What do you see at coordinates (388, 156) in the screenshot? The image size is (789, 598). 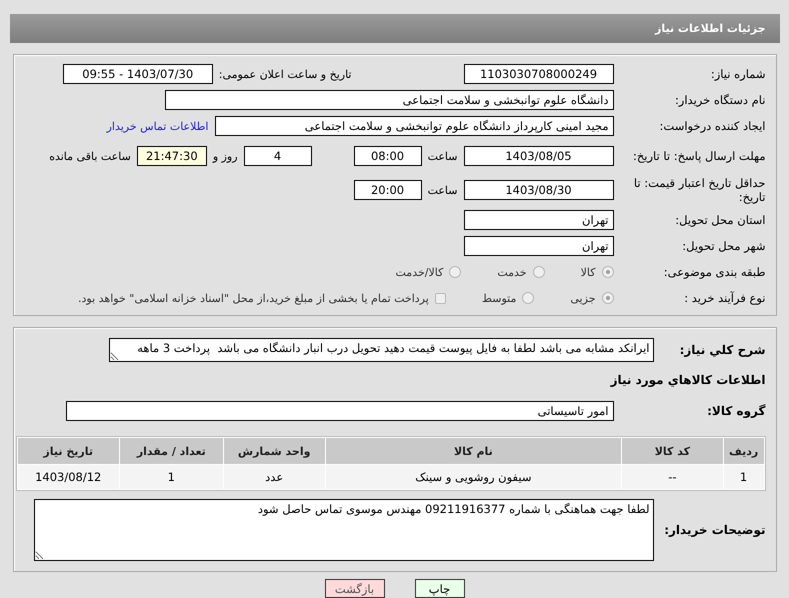 I see `time-field: 08:00` at bounding box center [388, 156].